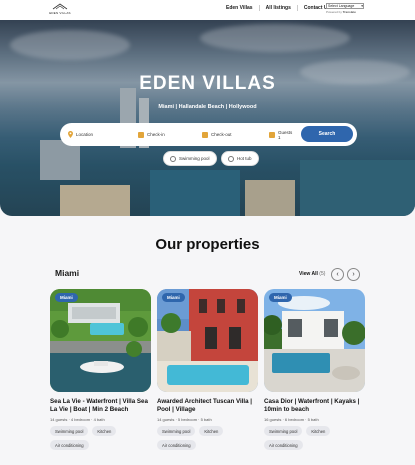  What do you see at coordinates (60, 6) in the screenshot?
I see `roof-logo-icon` at bounding box center [60, 6].